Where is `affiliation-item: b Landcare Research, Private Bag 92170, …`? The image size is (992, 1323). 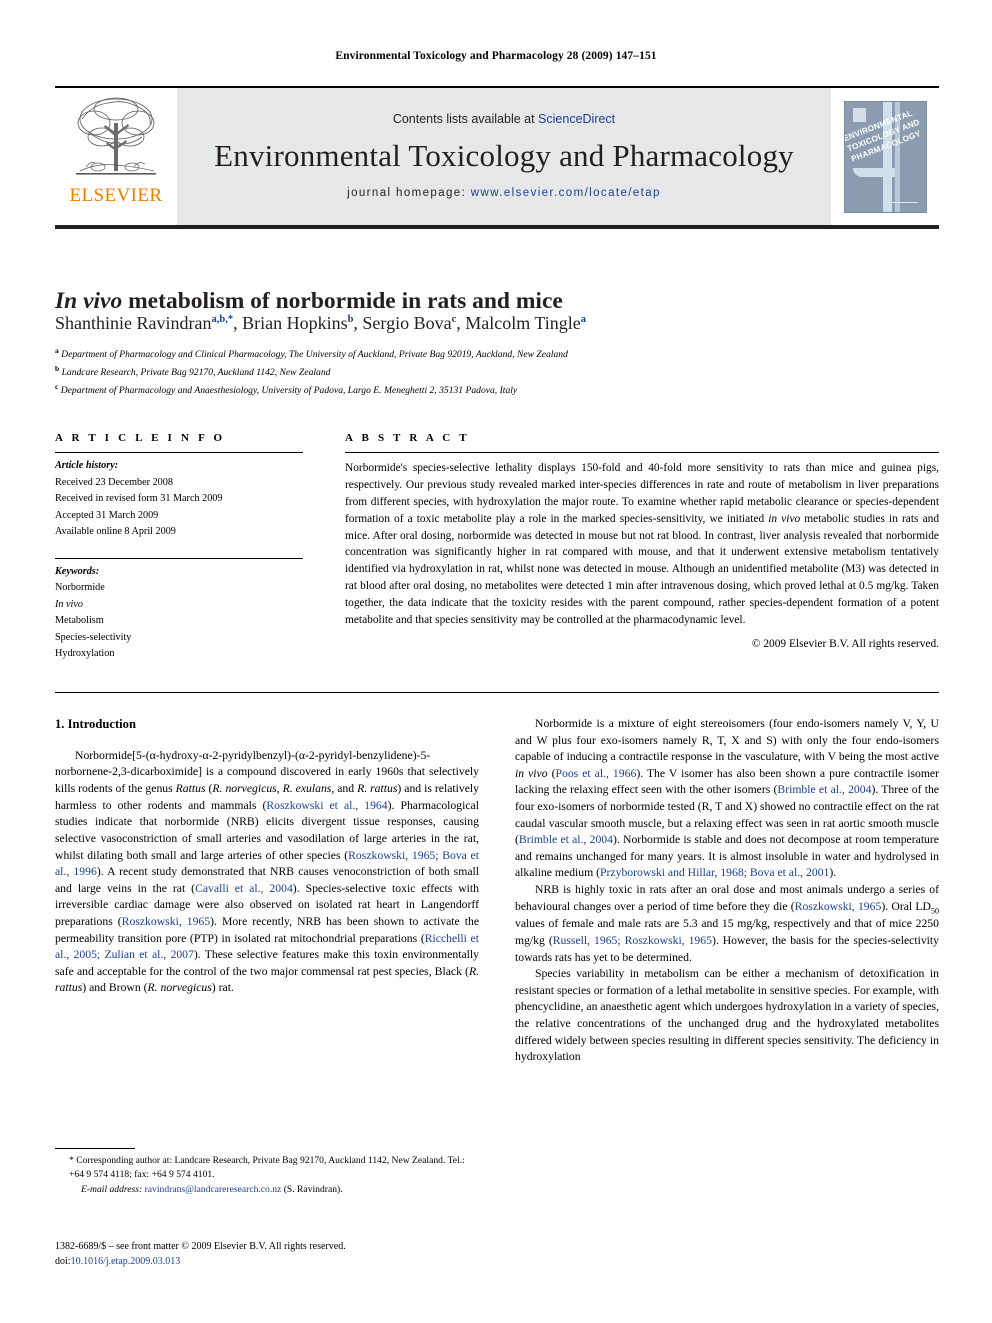 affiliation-item: b Landcare Research, Private Bag 92170, … is located at coordinates (193, 370).